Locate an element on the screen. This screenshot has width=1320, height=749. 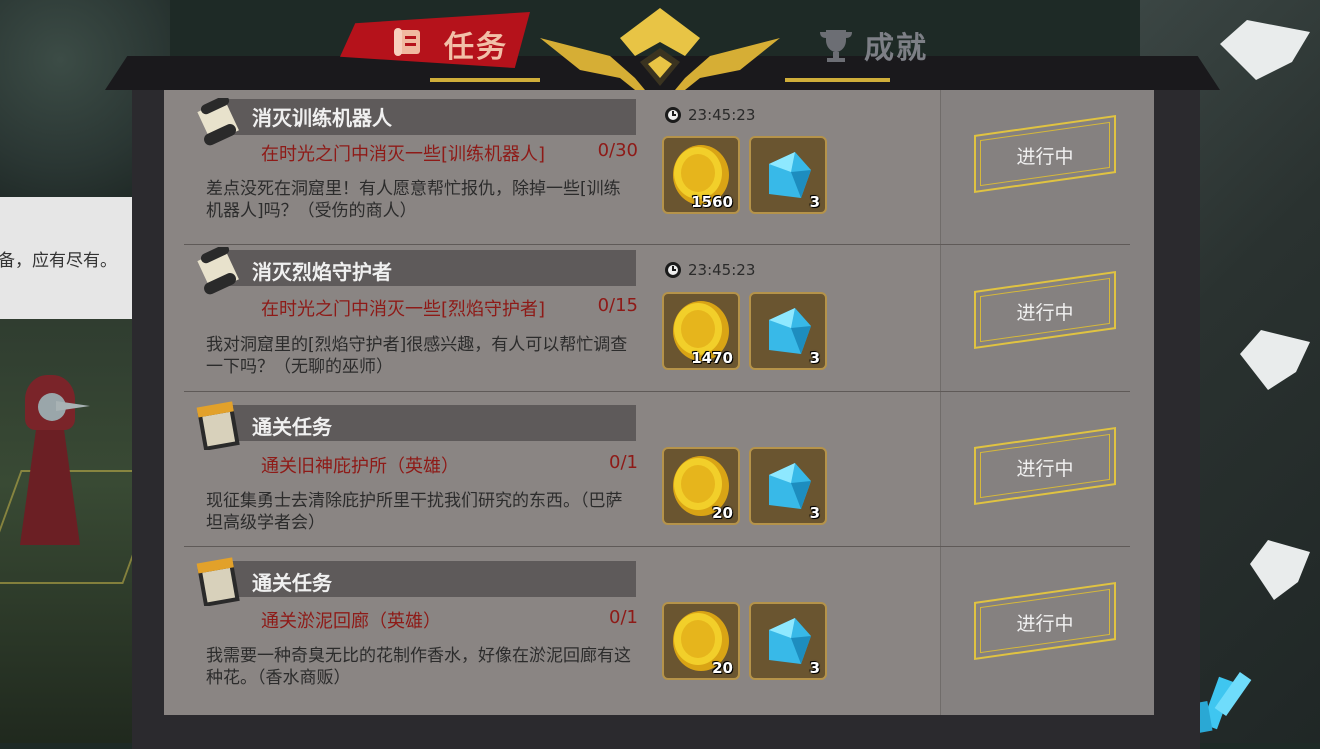
quest-description: 我对洞窟里的[烈焰守护者]很感兴趣，有人可以帮忙调查一下吗？（无聊的巫师） is located at coordinates (417, 356).